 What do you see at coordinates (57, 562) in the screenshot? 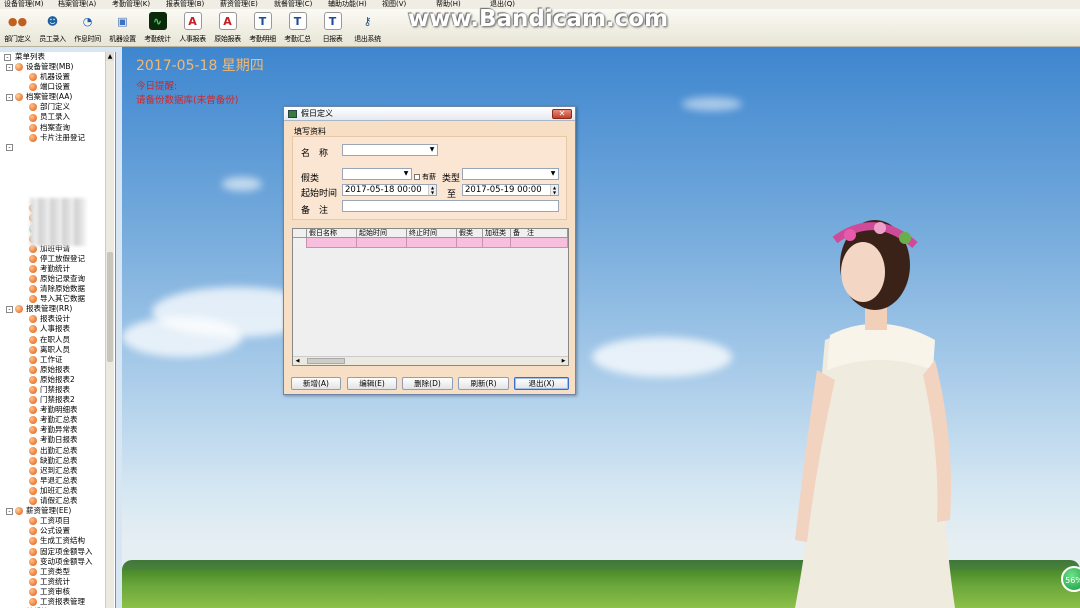
I see `tree-item: 变动项金额导入` at bounding box center [57, 562].